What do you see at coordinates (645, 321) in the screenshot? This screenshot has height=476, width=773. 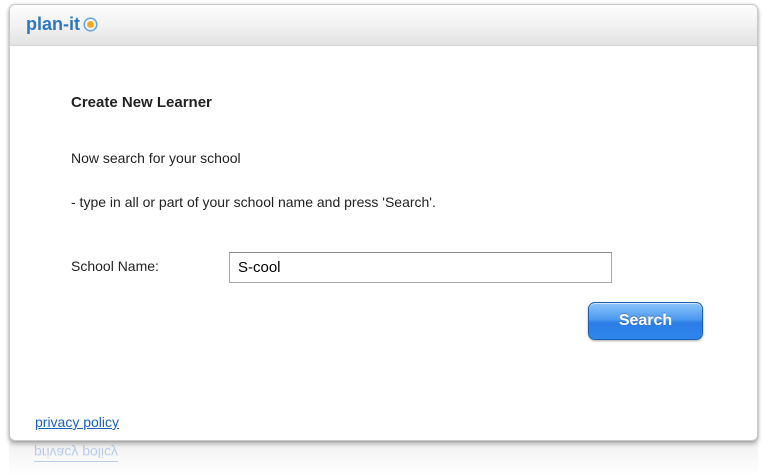 I see `search-button: Search` at bounding box center [645, 321].